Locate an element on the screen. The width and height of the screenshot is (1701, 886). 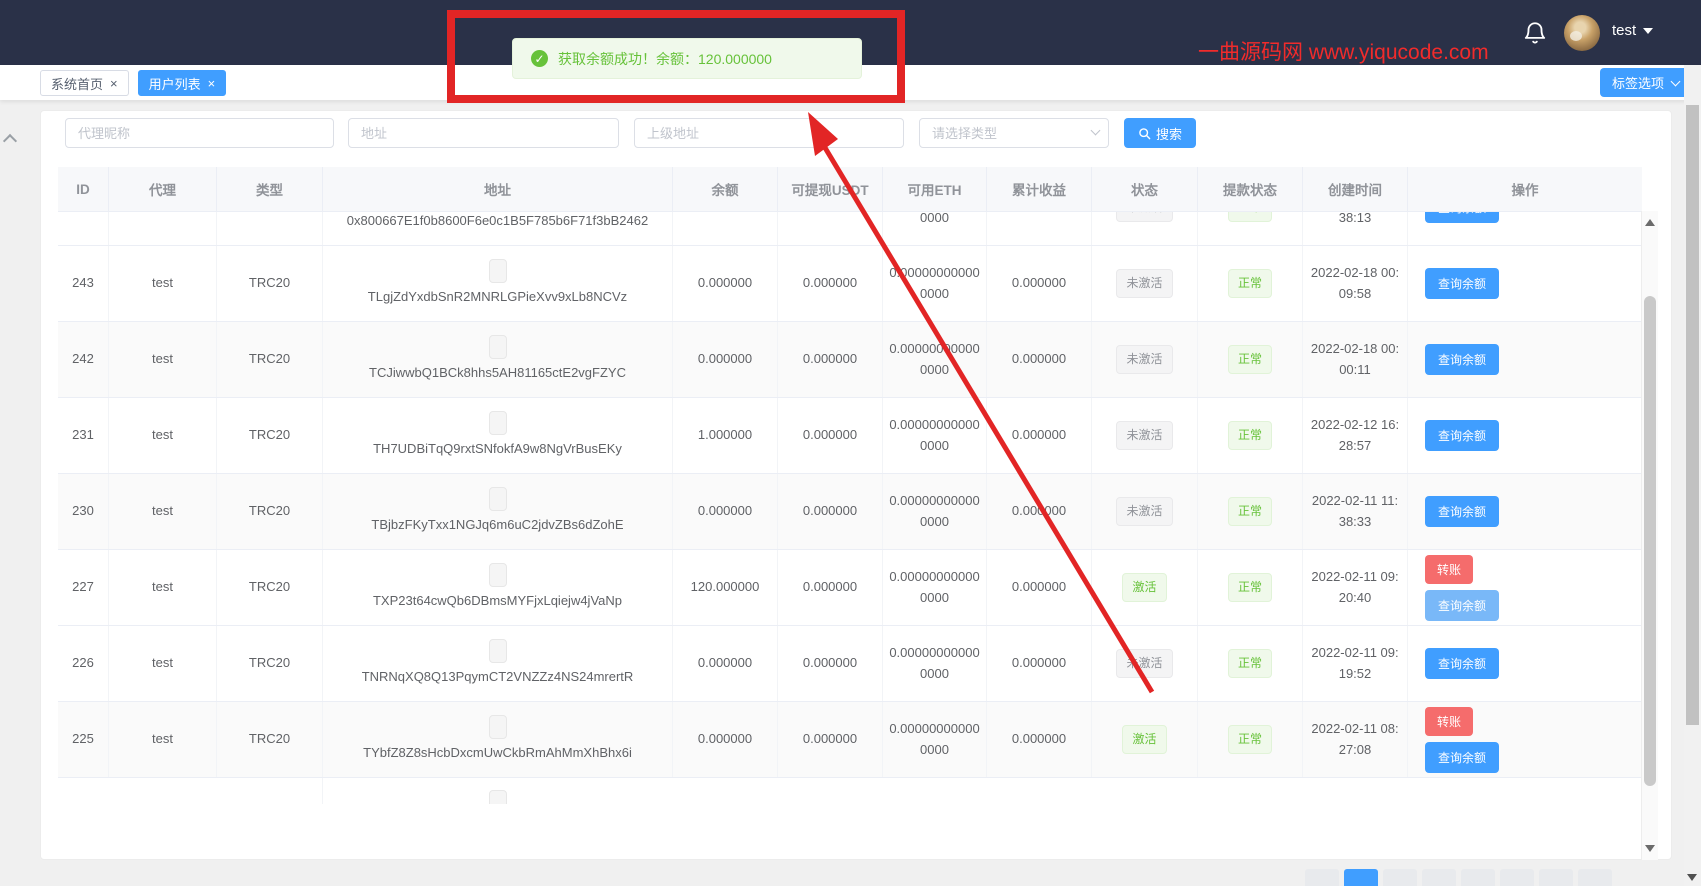
tab-user-list: 用户列表 × is located at coordinates (182, 83).